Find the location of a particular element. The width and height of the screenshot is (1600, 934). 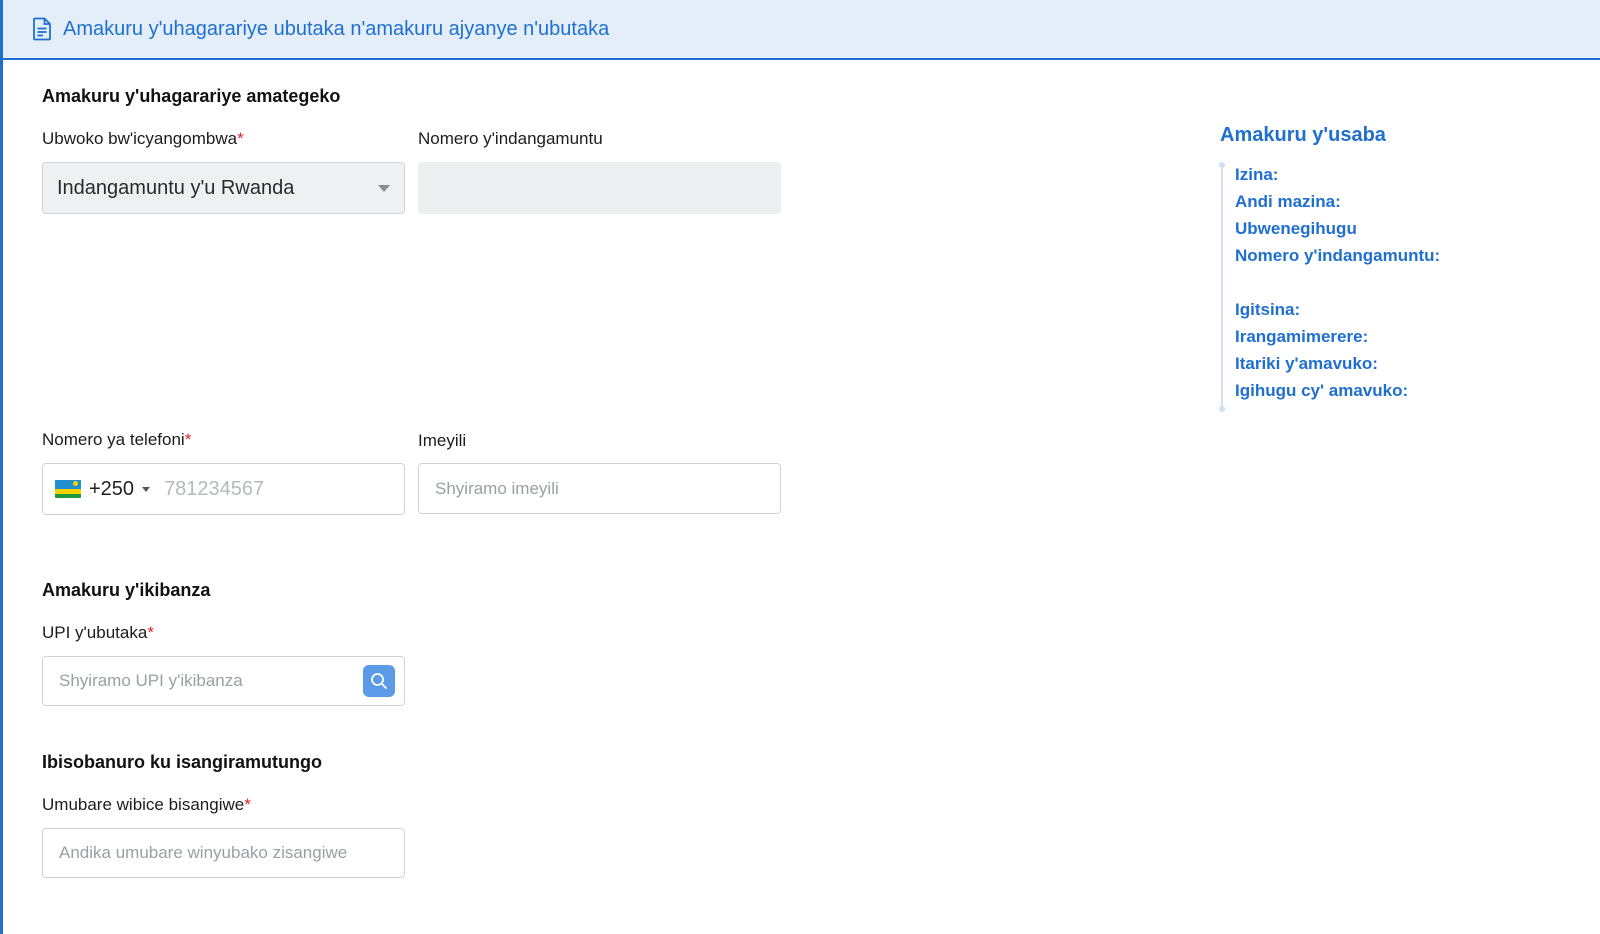

section-title-legal-rep: Amakuru y'uhagarariye amategeko is located at coordinates (191, 96).